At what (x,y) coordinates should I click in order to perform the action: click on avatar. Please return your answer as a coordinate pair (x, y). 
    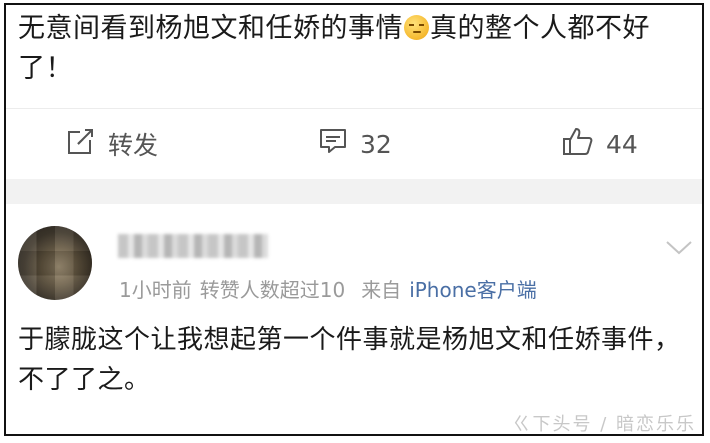
    Looking at the image, I should click on (55, 263).